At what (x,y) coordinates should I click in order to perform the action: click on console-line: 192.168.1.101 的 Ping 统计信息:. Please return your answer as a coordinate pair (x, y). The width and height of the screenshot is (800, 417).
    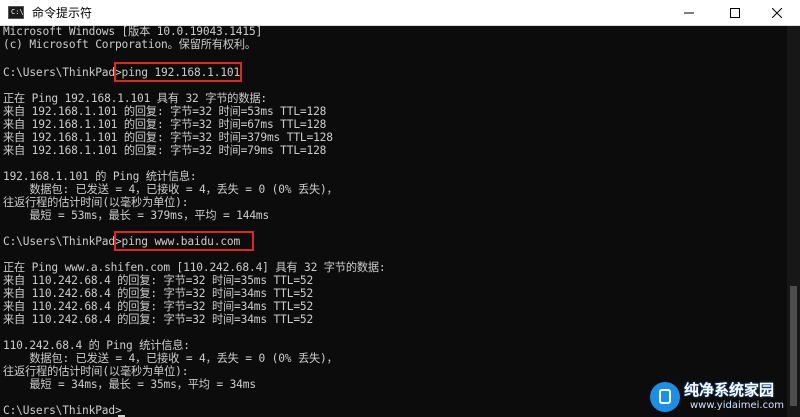
    Looking at the image, I should click on (100, 176).